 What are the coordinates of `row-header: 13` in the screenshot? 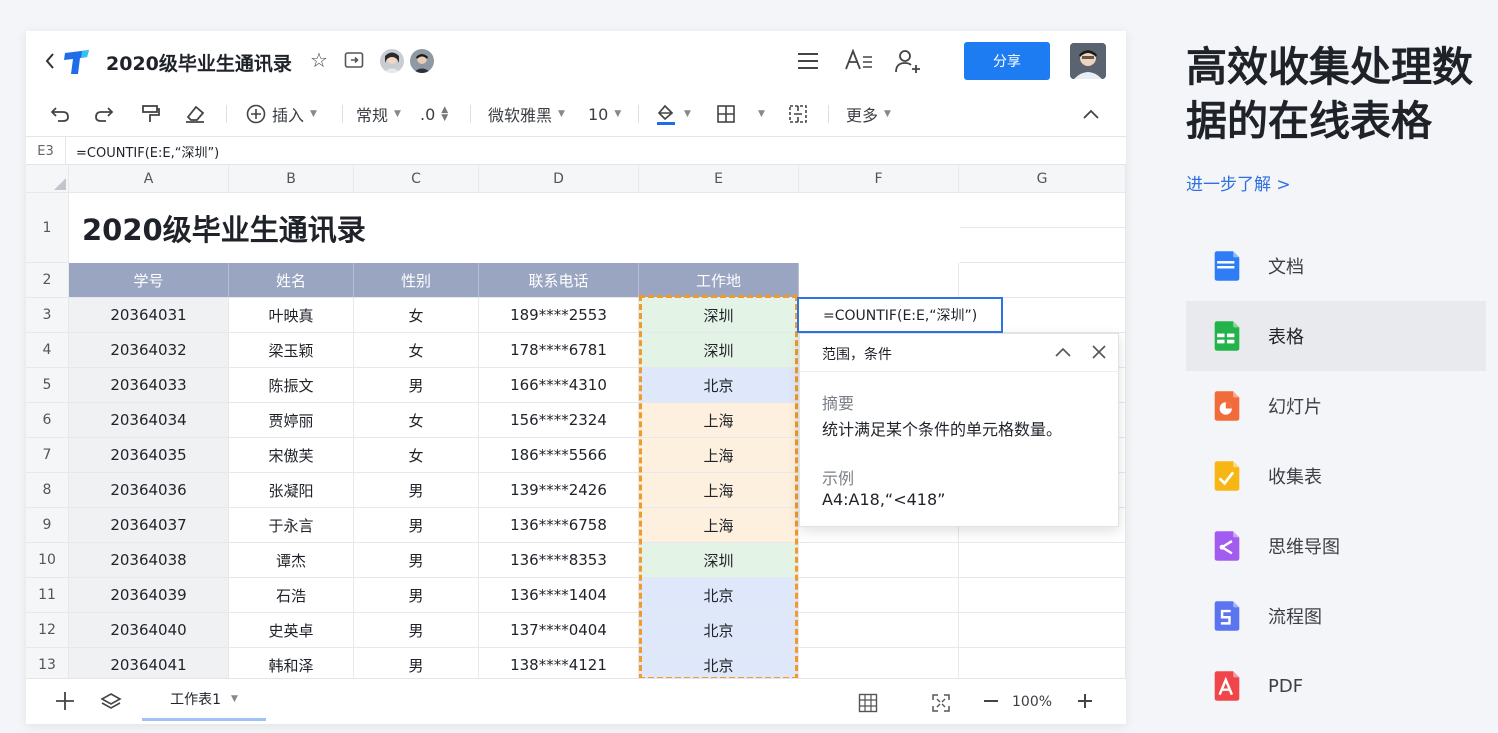 It's located at (47, 663).